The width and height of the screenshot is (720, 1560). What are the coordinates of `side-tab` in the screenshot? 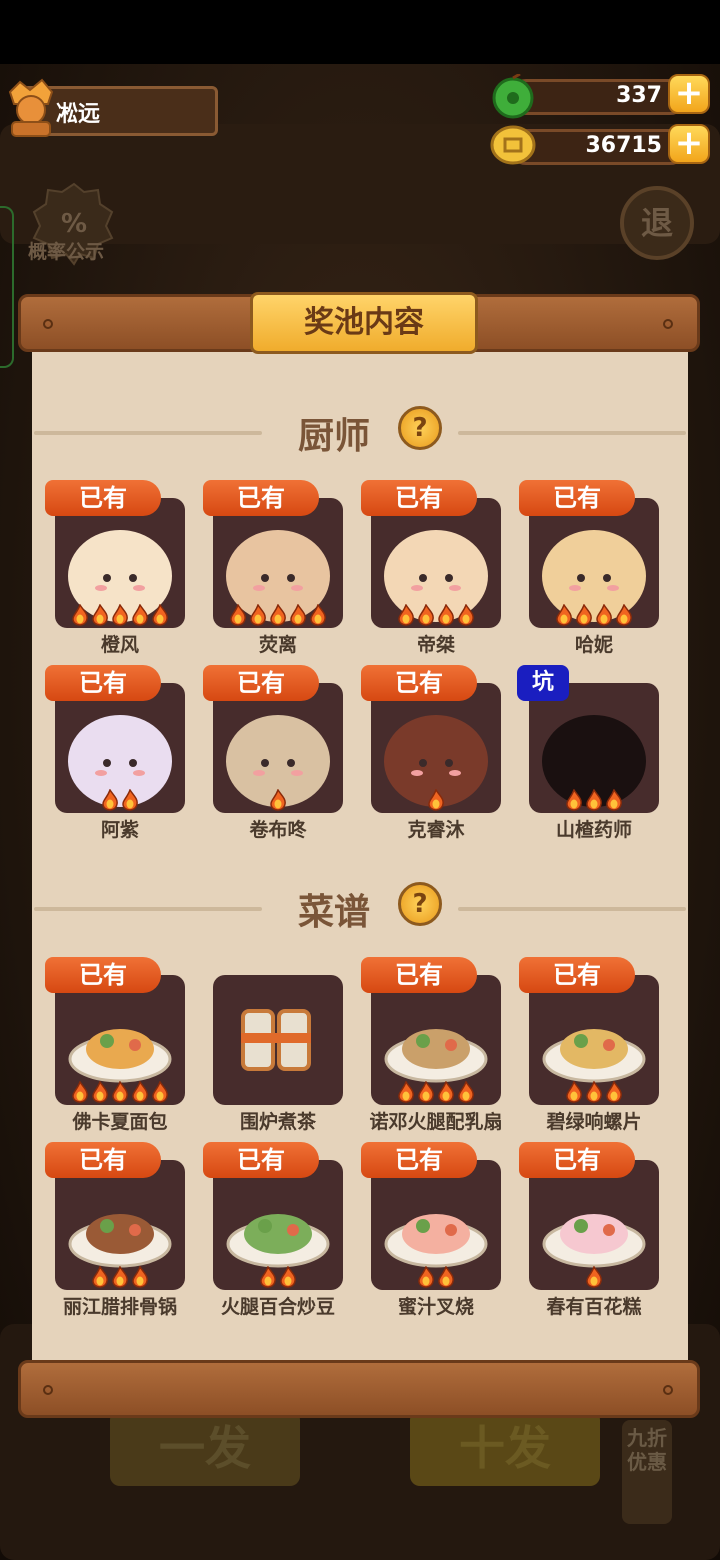 It's located at (7, 287).